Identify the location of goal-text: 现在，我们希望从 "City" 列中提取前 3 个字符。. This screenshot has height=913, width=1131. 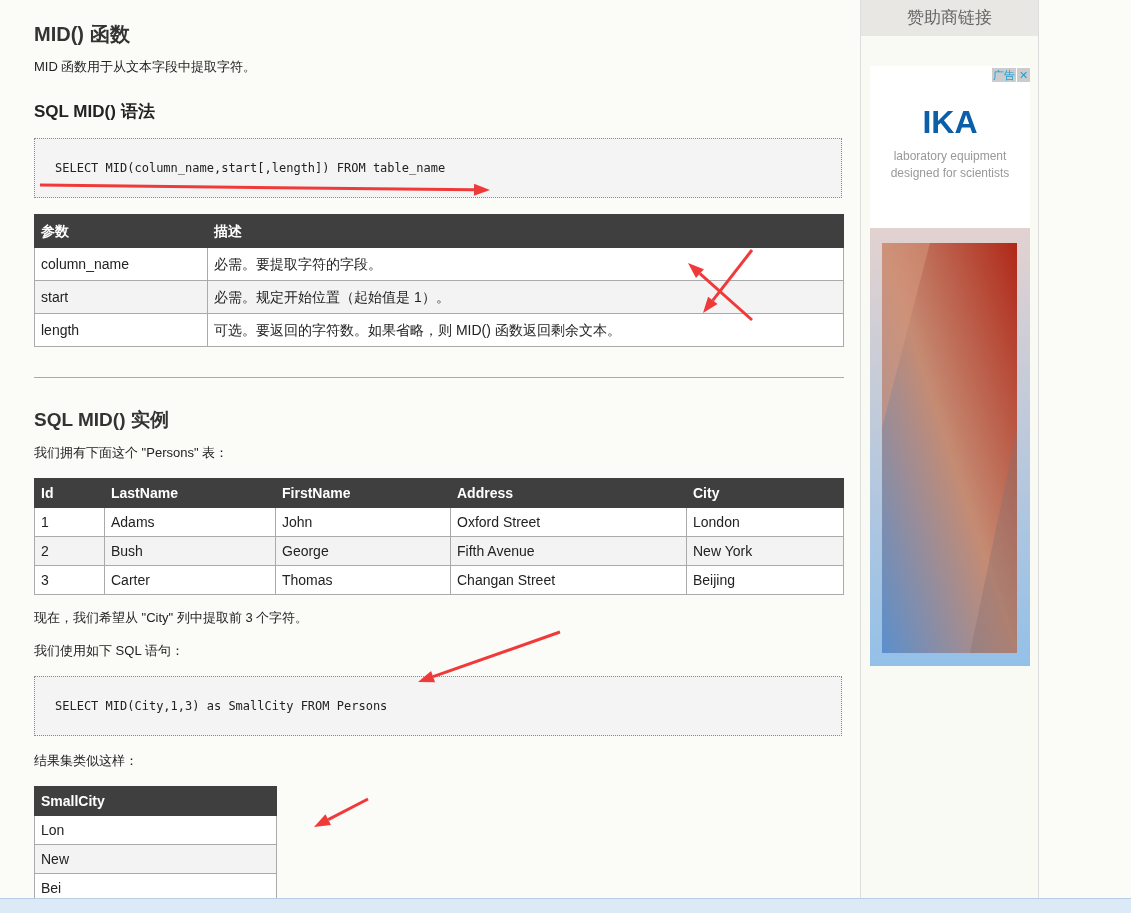
(172, 618).